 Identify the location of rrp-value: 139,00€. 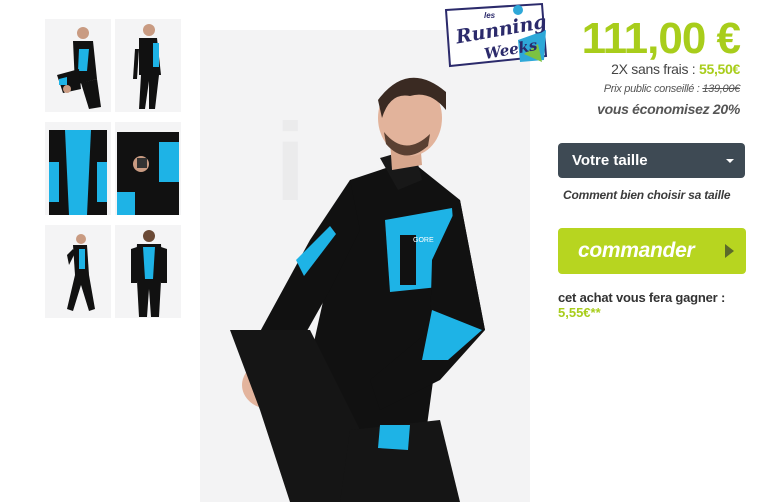
(721, 89).